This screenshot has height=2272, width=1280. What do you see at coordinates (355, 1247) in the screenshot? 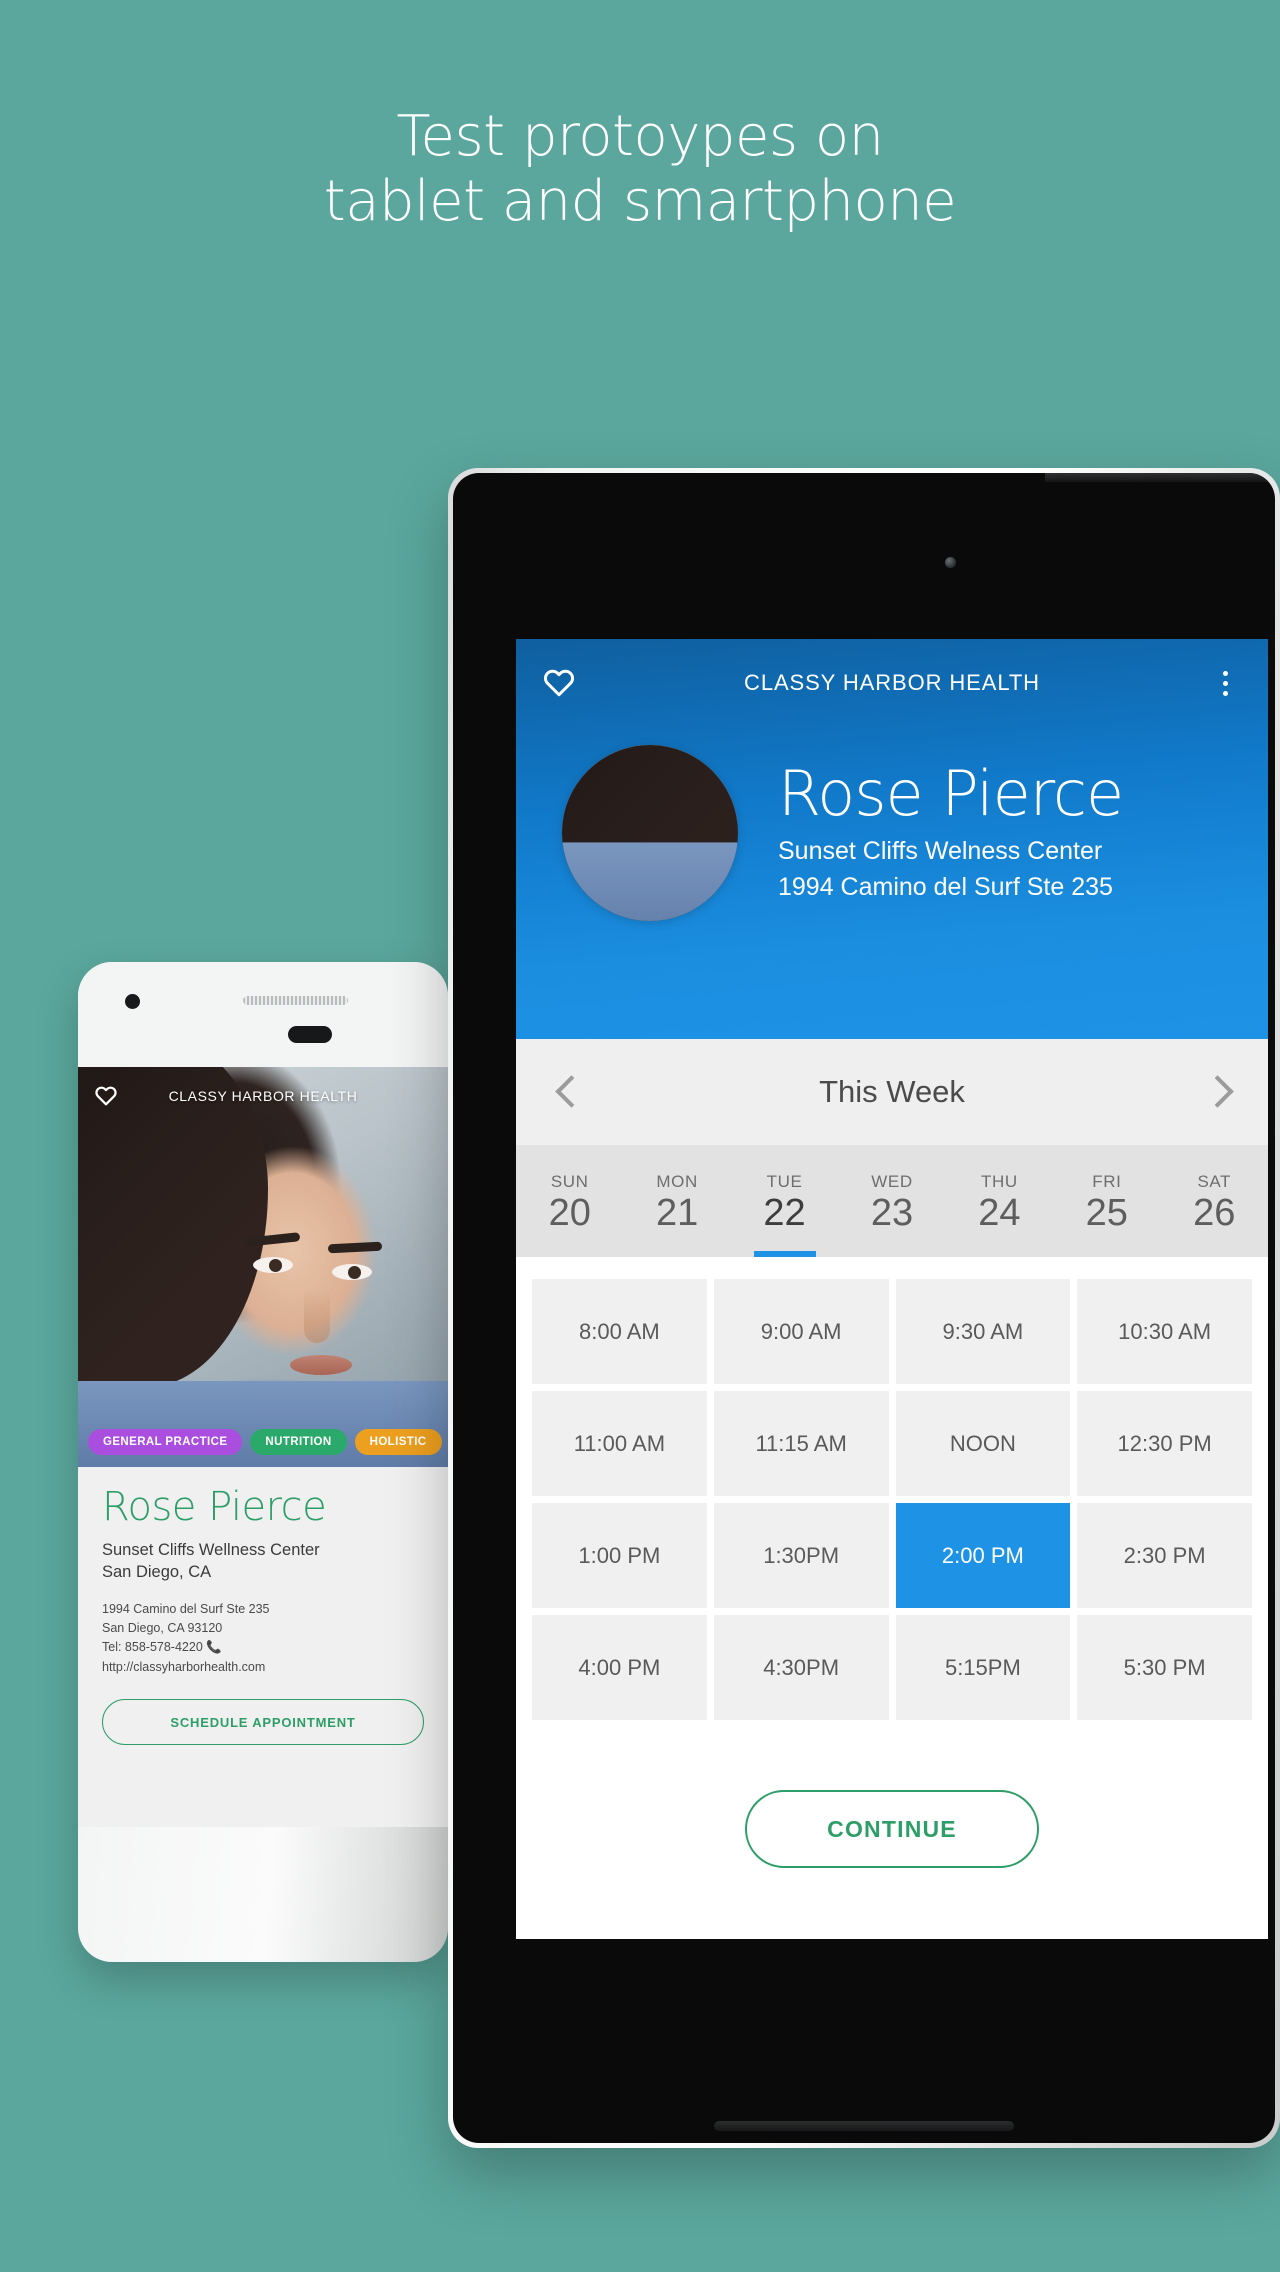
I see `photo-brow-right` at bounding box center [355, 1247].